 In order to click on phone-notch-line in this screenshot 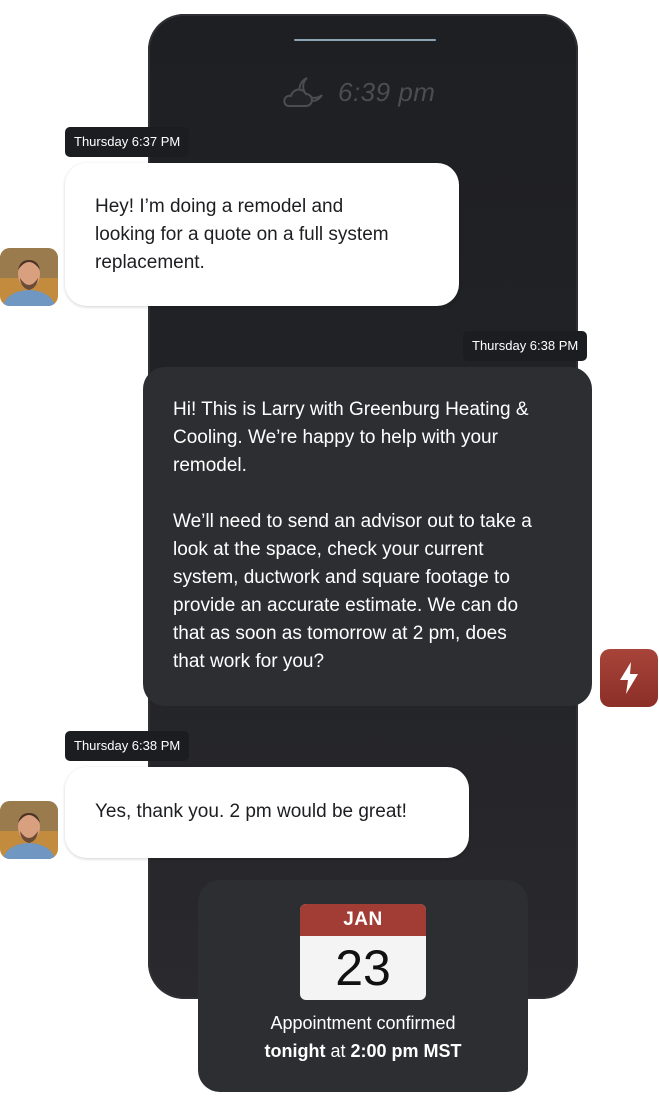, I will do `click(365, 40)`.